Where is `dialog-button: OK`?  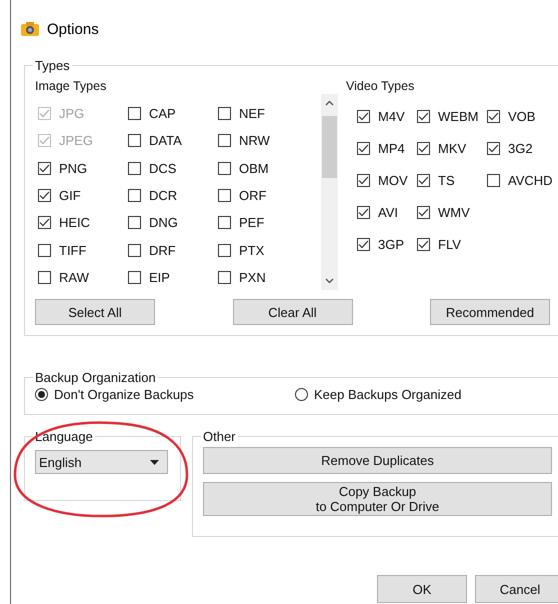 dialog-button: OK is located at coordinates (422, 589).